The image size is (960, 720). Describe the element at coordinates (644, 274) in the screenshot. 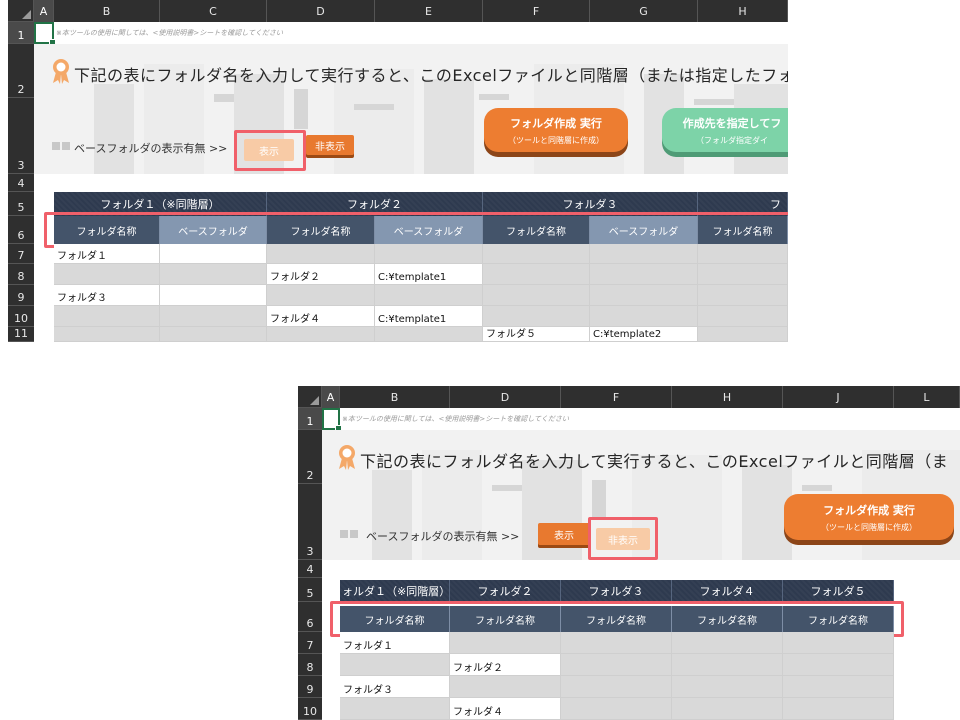

I see `cell-g8` at that location.